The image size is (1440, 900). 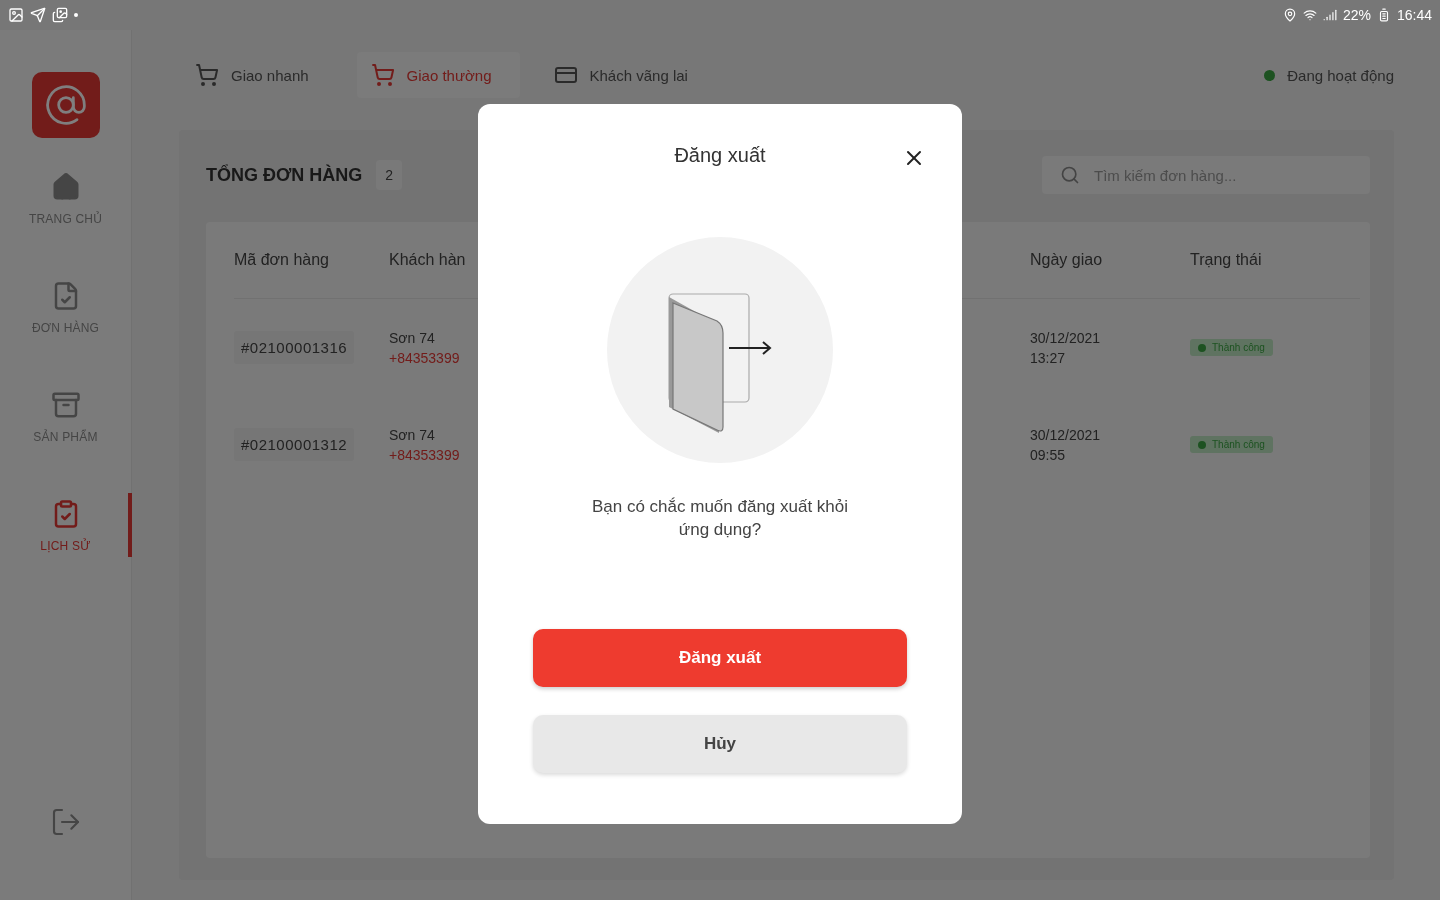 I want to click on panel-title: TỔNG ĐƠN HÀNG, so click(x=284, y=175).